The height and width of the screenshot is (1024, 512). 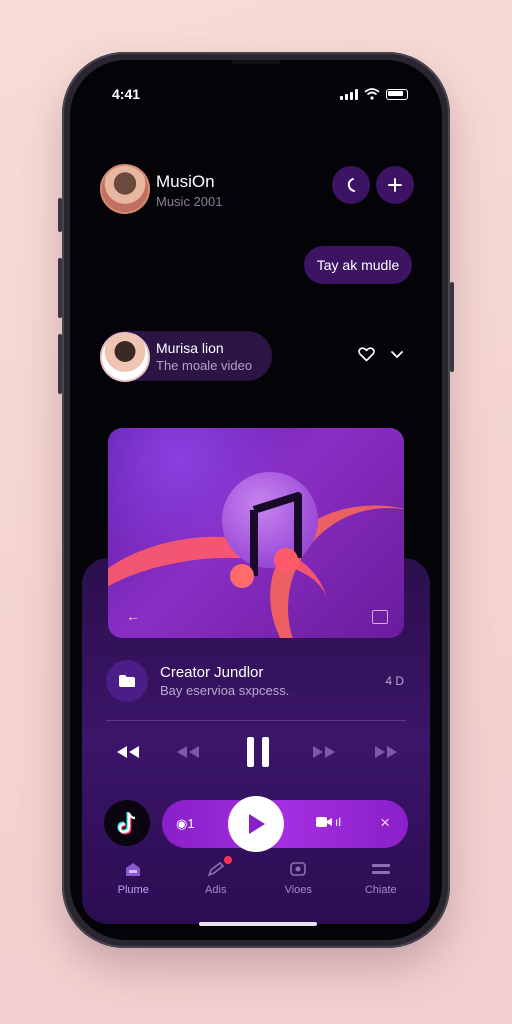 I want to click on side-button, so click(x=60, y=215).